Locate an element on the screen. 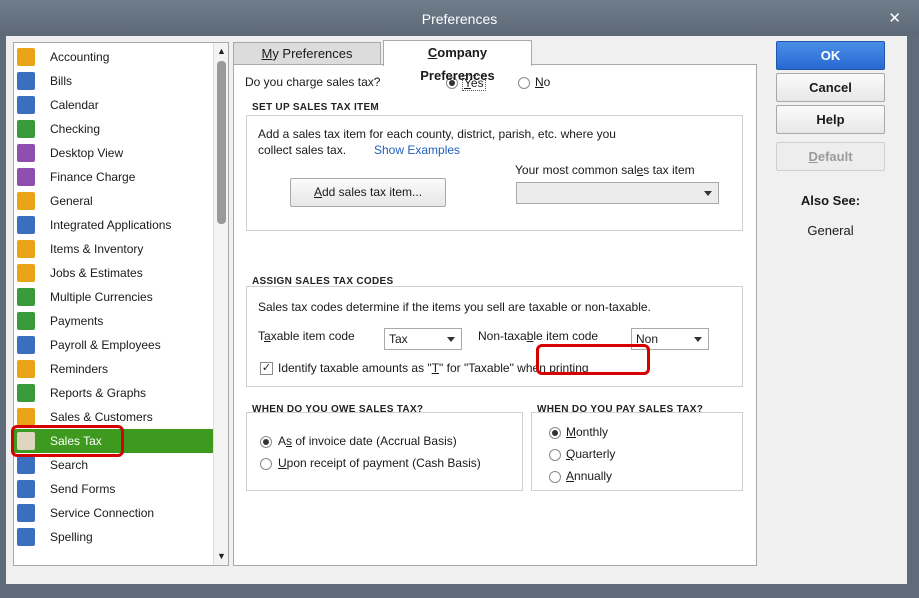  also-see-general-link: General is located at coordinates (830, 230).